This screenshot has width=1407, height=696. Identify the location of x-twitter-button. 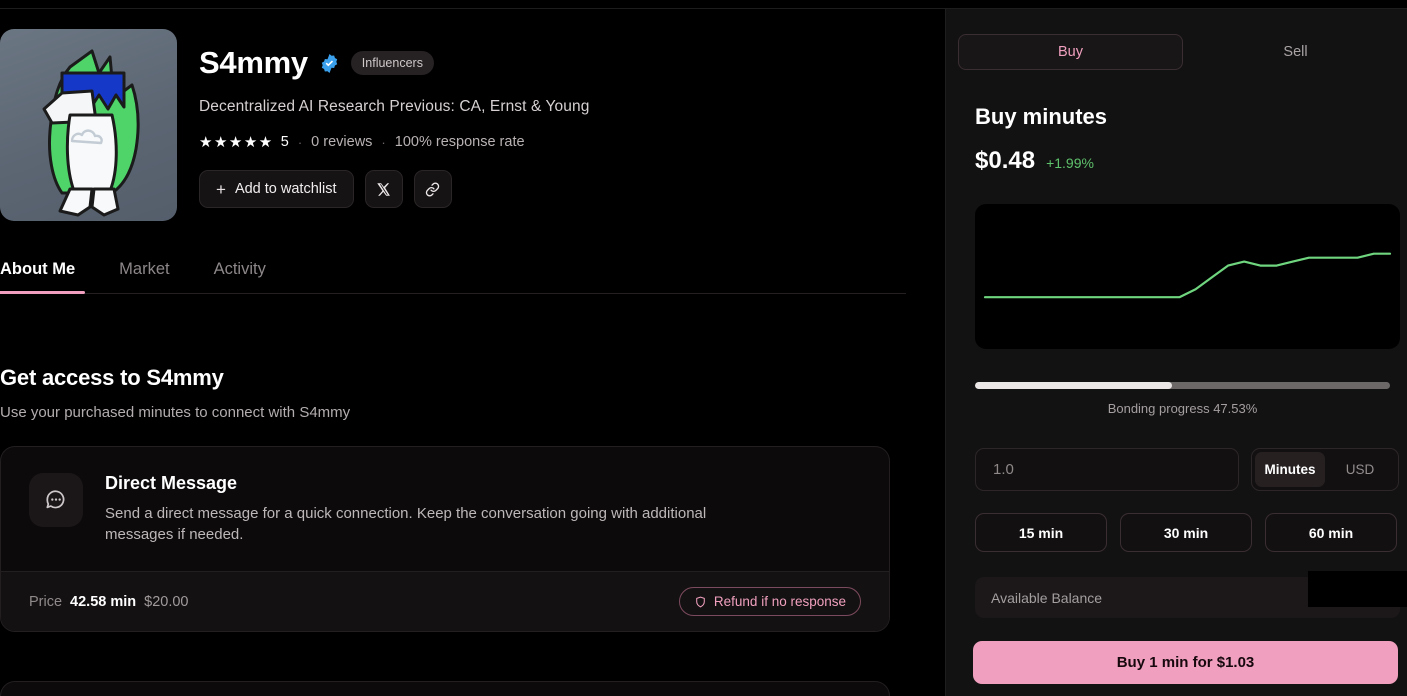
(383, 189).